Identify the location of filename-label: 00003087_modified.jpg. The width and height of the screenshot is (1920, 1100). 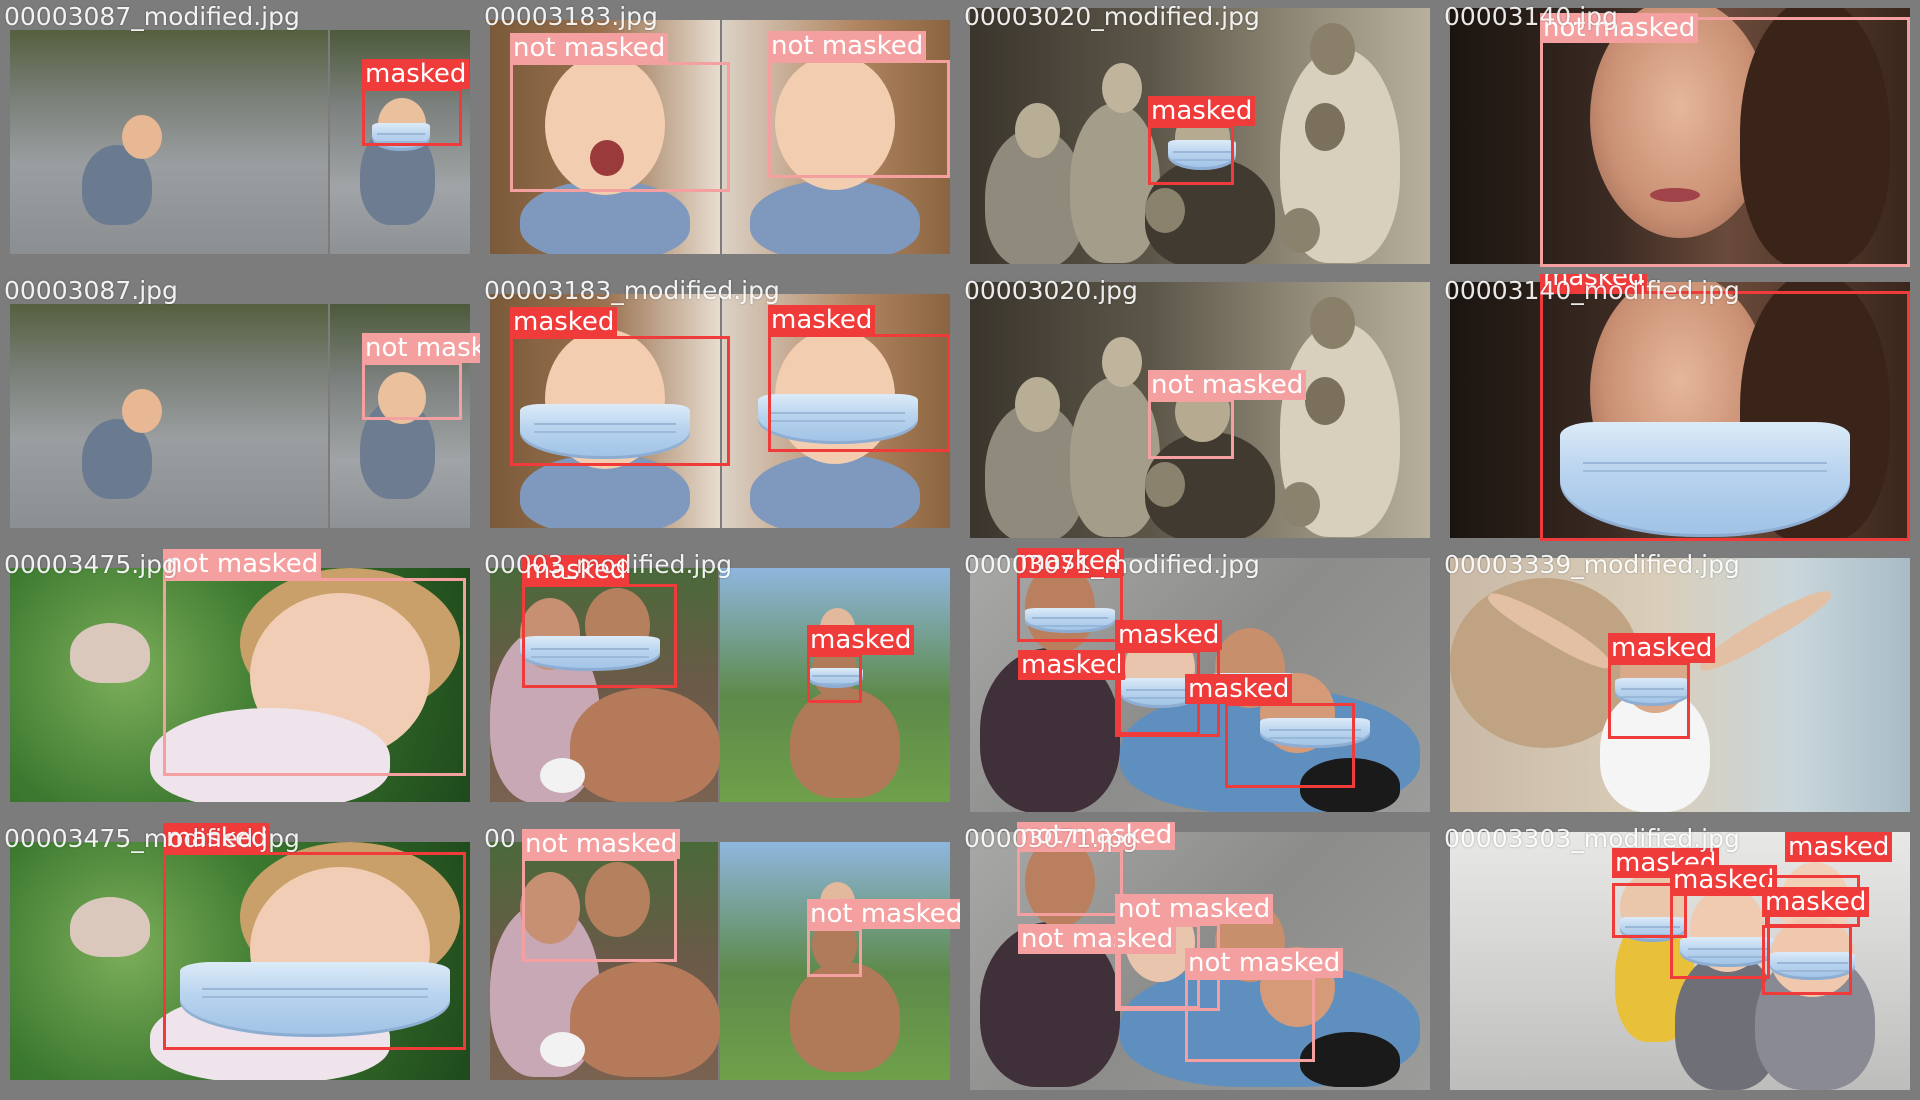
(152, 16).